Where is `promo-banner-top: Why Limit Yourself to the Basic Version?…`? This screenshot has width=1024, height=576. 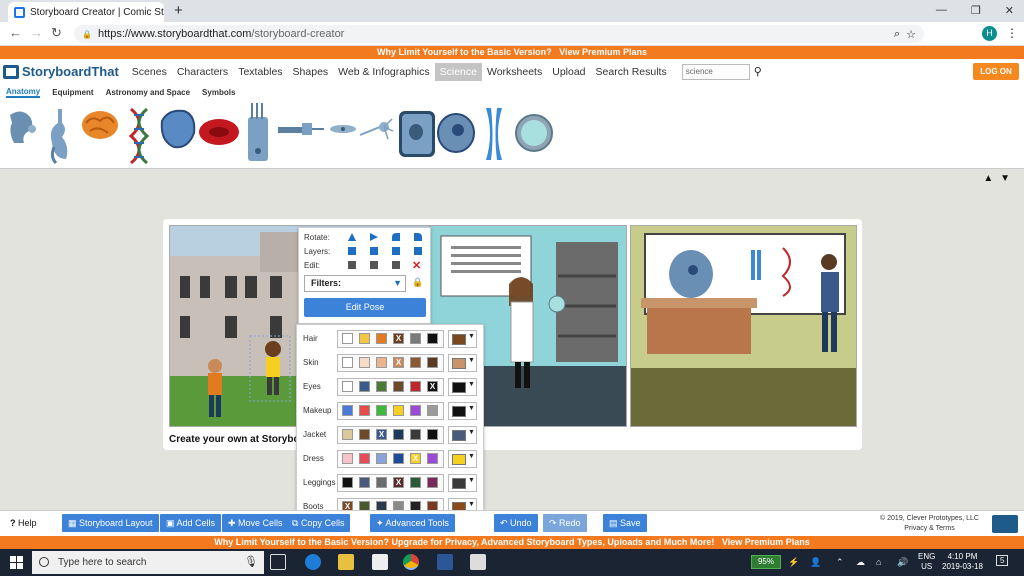
promo-banner-top: Why Limit Yourself to the Basic Version?… is located at coordinates (512, 52).